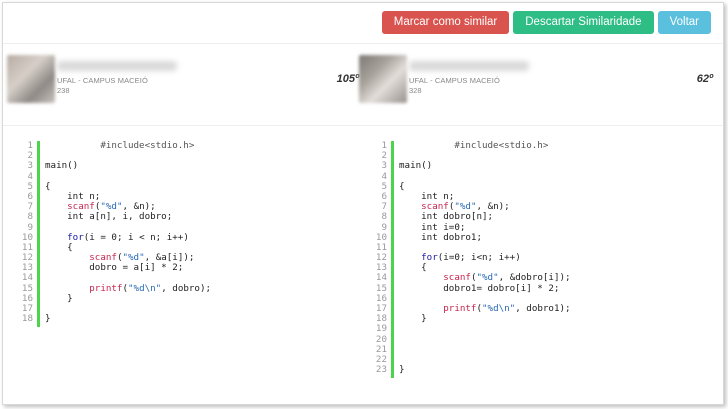 This screenshot has width=728, height=409. I want to click on student-id: 328, so click(415, 90).